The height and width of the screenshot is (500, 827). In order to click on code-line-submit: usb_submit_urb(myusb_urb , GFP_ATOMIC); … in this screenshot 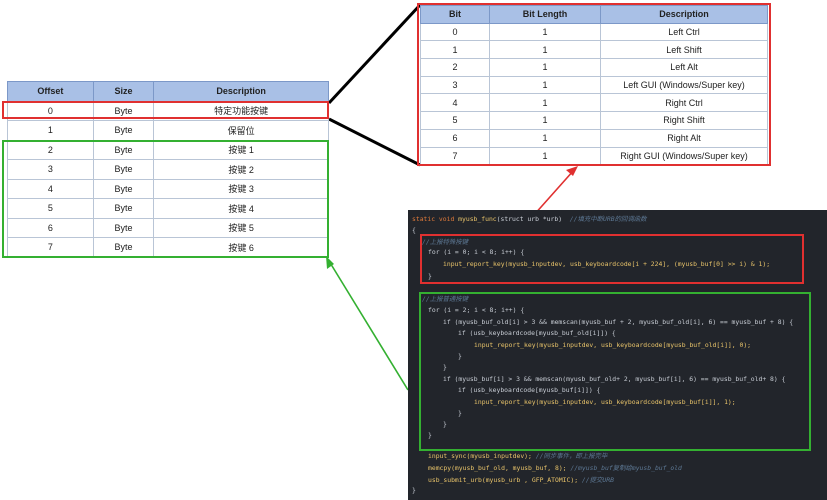, I will do `click(521, 479)`.